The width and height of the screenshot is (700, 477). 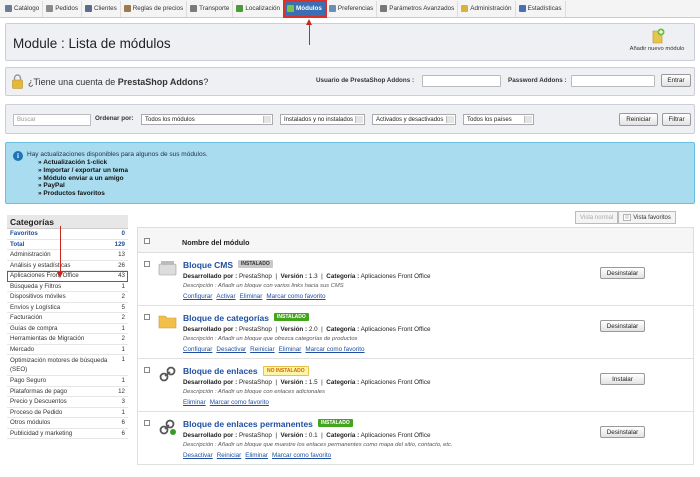 I want to click on truck-icon, so click(x=194, y=8).